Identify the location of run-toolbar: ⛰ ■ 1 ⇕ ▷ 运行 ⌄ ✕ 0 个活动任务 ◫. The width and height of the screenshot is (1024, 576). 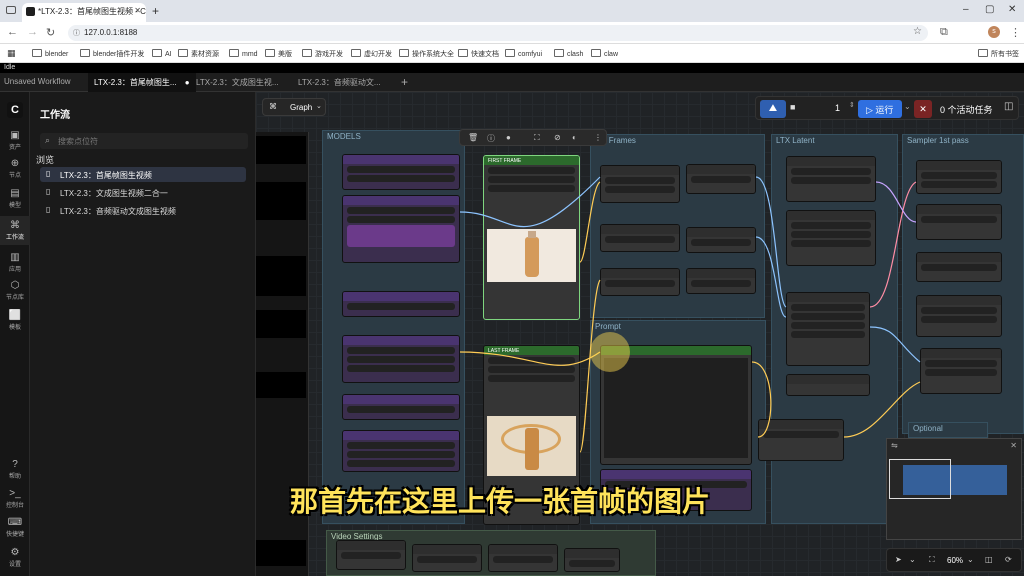
(887, 108).